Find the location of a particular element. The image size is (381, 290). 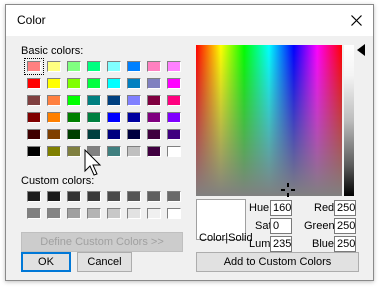

close-button is located at coordinates (356, 20).